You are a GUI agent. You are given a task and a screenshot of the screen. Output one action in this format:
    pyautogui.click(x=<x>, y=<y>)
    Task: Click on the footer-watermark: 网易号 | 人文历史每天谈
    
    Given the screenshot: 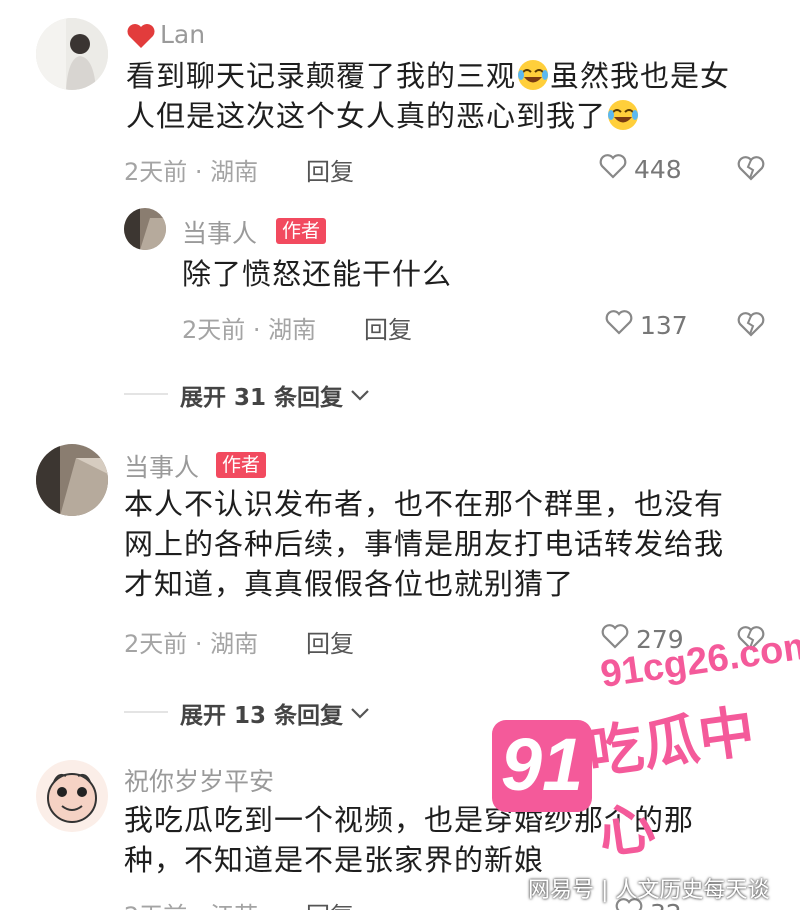 What is the action you would take?
    pyautogui.click(x=649, y=890)
    